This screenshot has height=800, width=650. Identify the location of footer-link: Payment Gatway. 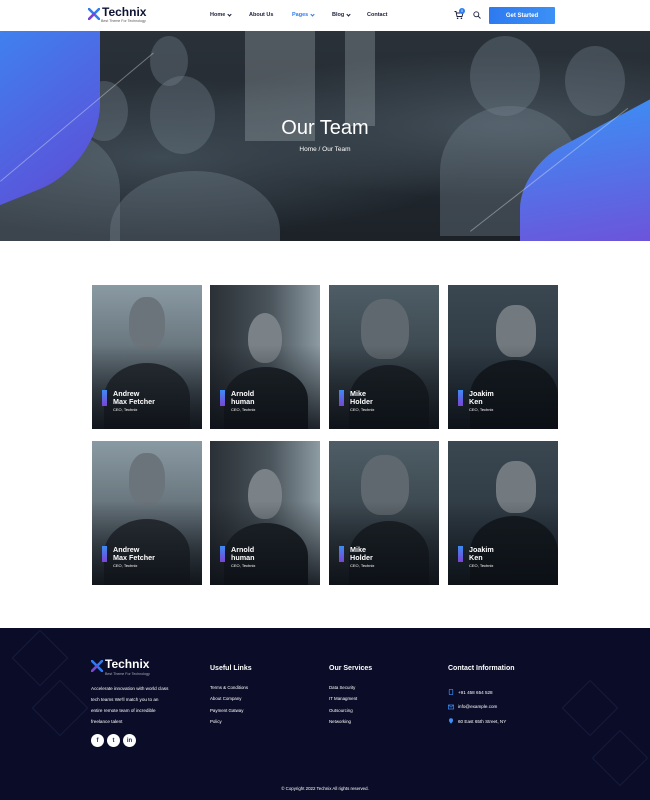
(231, 713).